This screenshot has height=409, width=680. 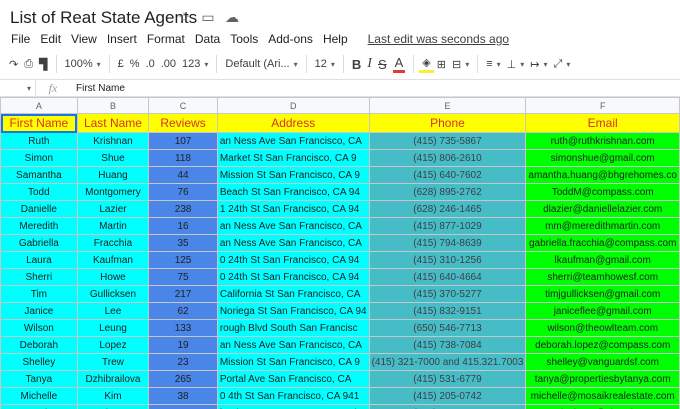 I want to click on column-header-d: D, so click(x=293, y=105).